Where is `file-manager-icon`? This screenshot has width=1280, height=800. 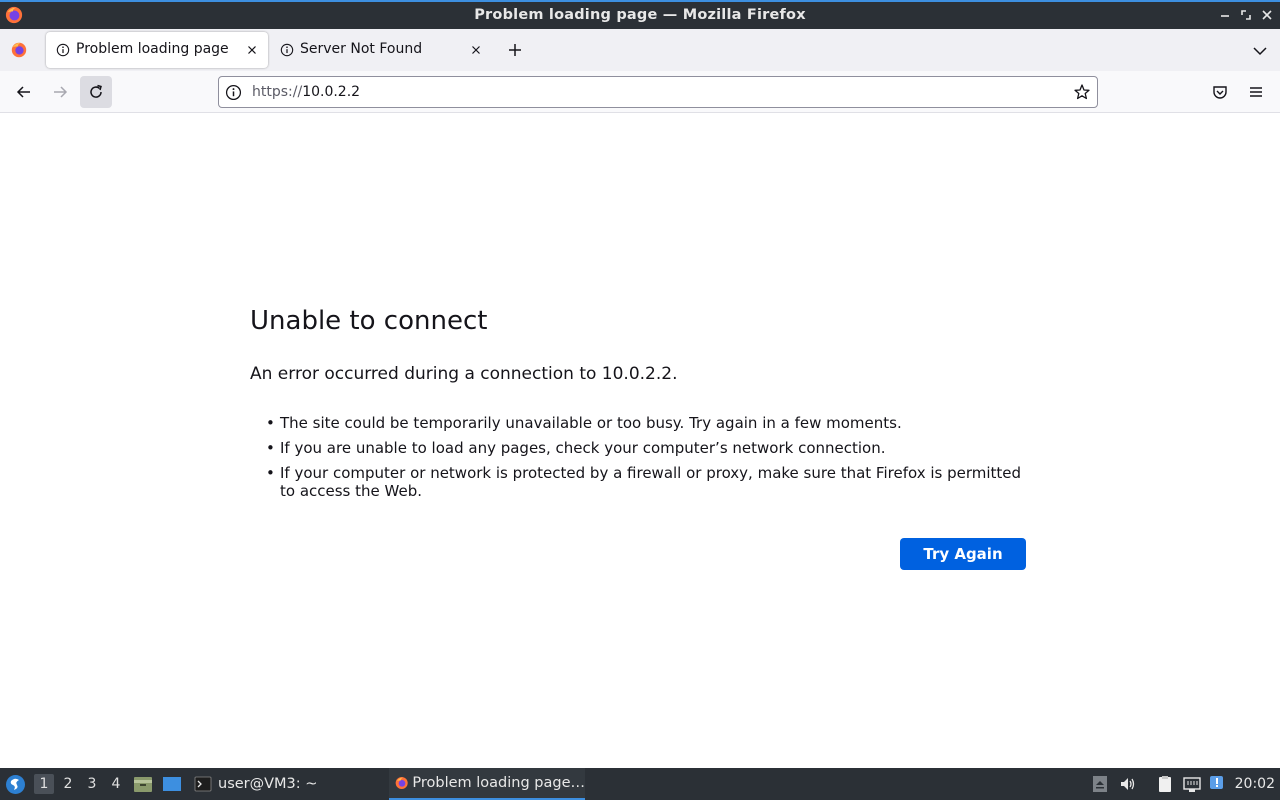 file-manager-icon is located at coordinates (143, 784).